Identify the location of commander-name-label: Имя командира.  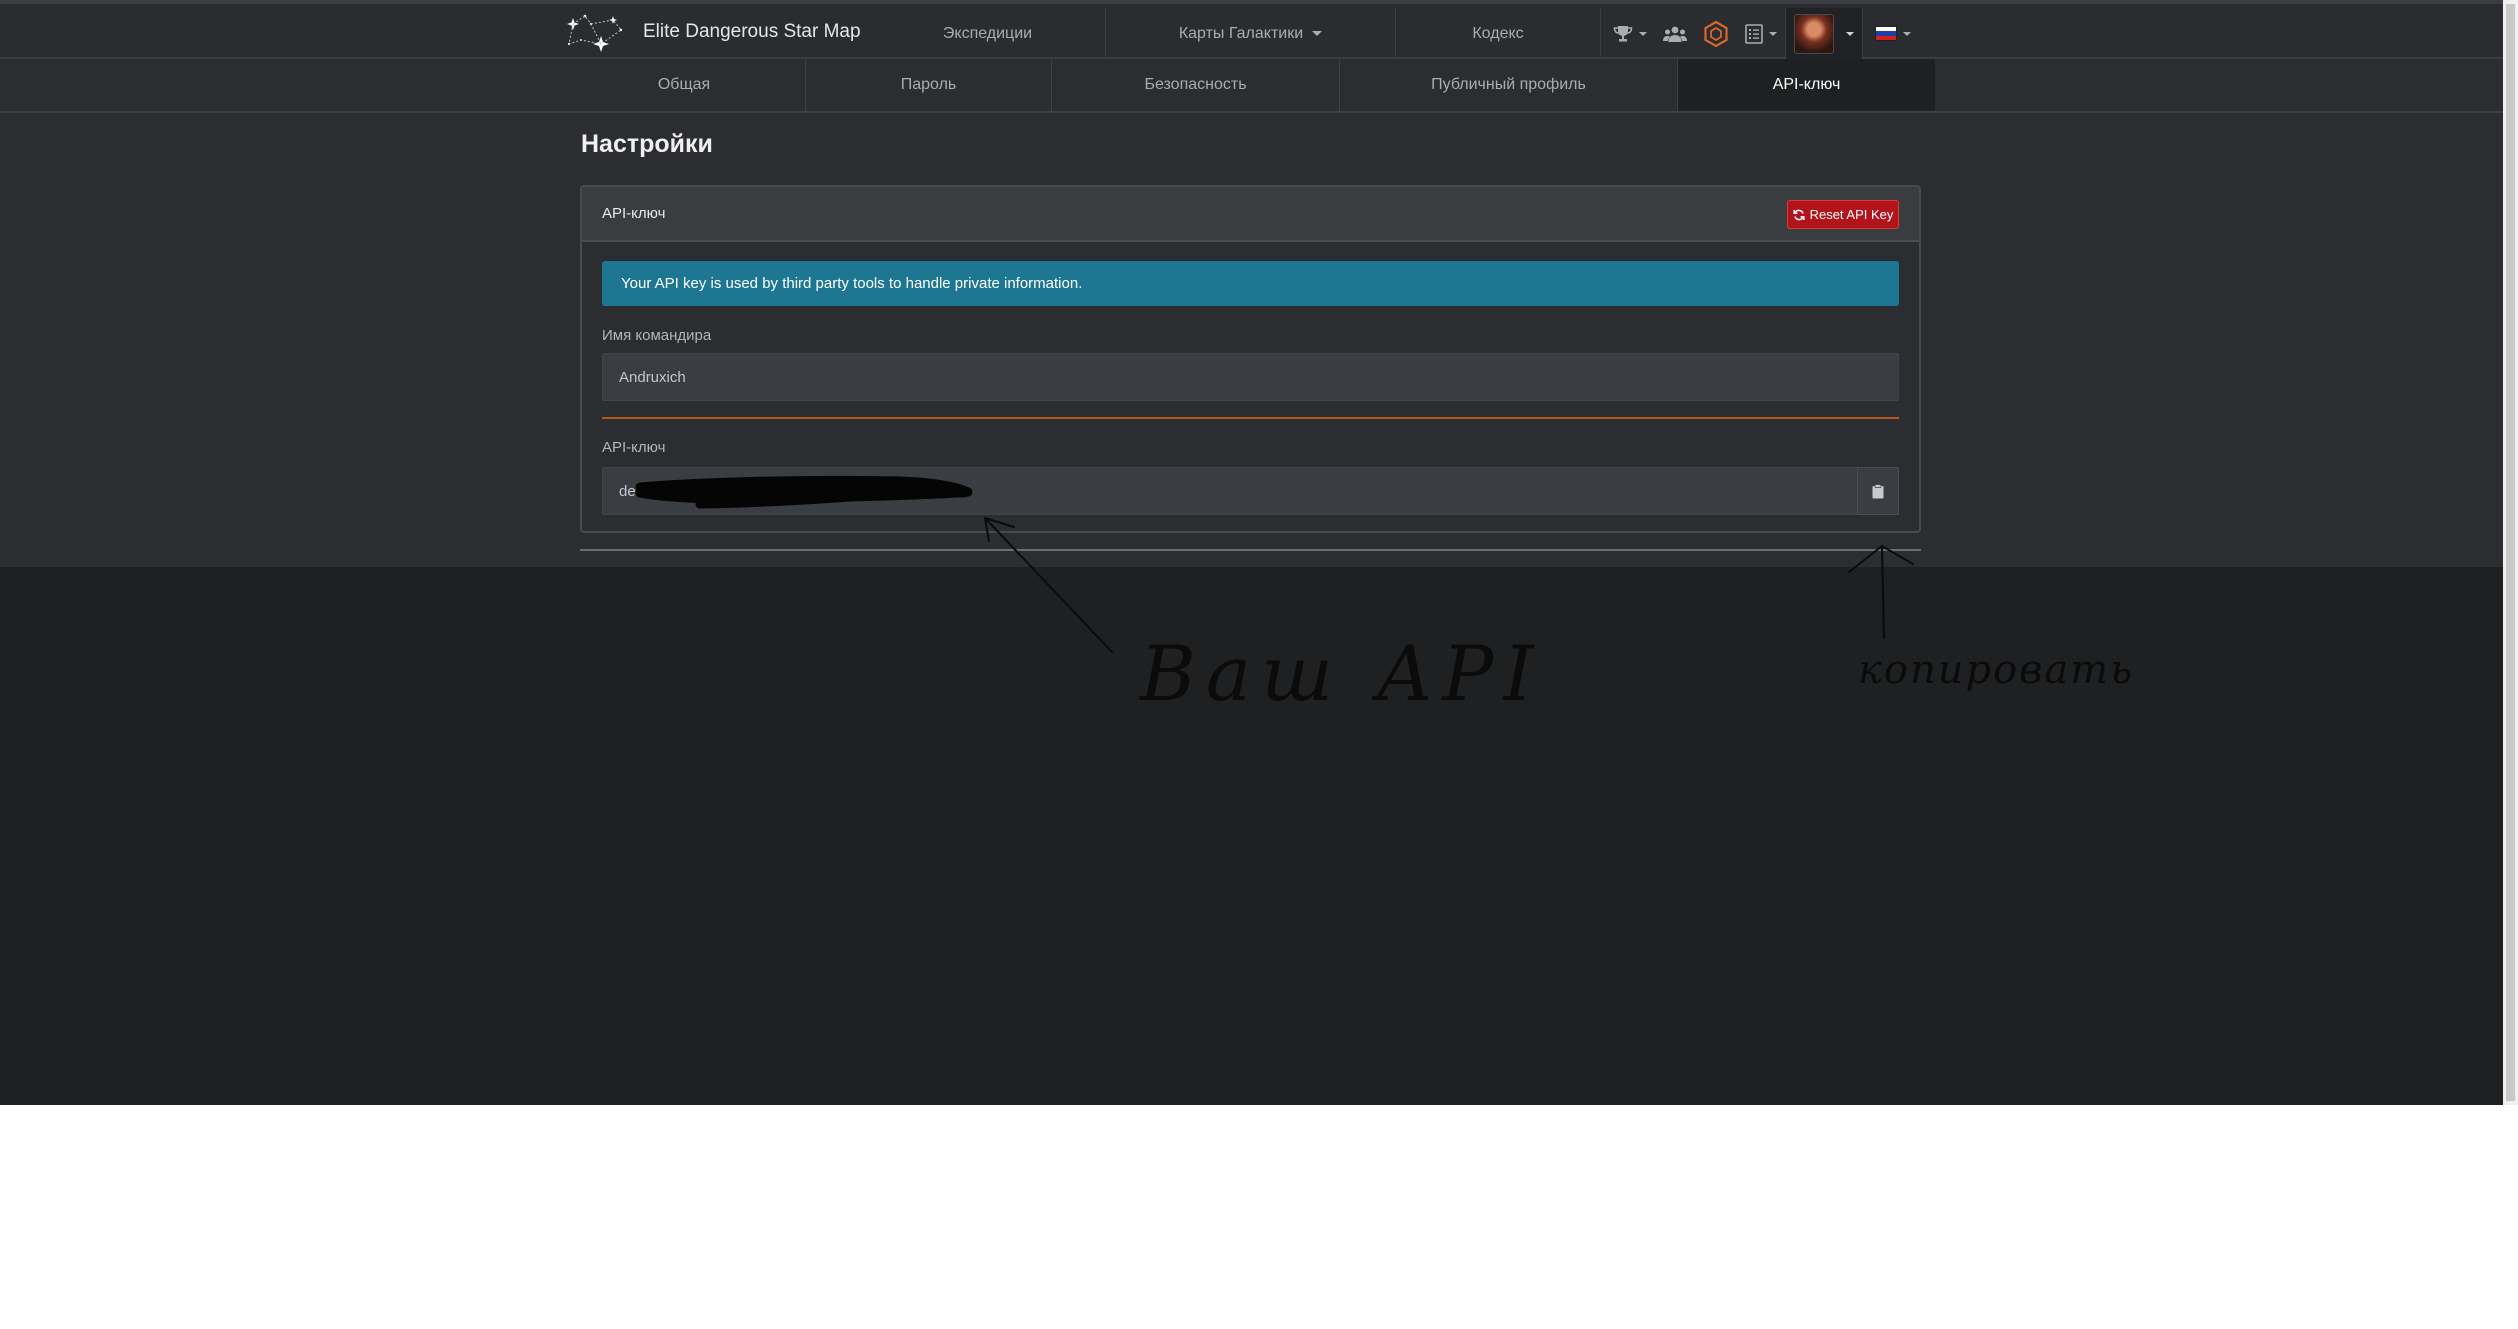
(657, 335).